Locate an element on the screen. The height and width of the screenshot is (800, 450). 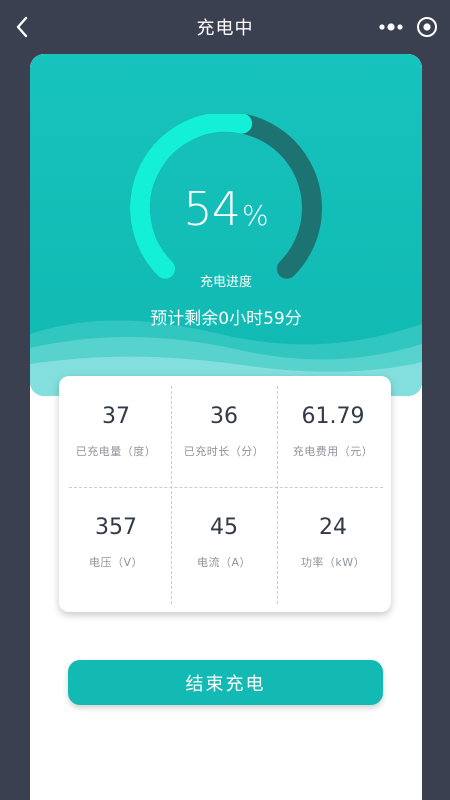
stat-charged-energy: 37 已充电量（度） is located at coordinates (116, 431).